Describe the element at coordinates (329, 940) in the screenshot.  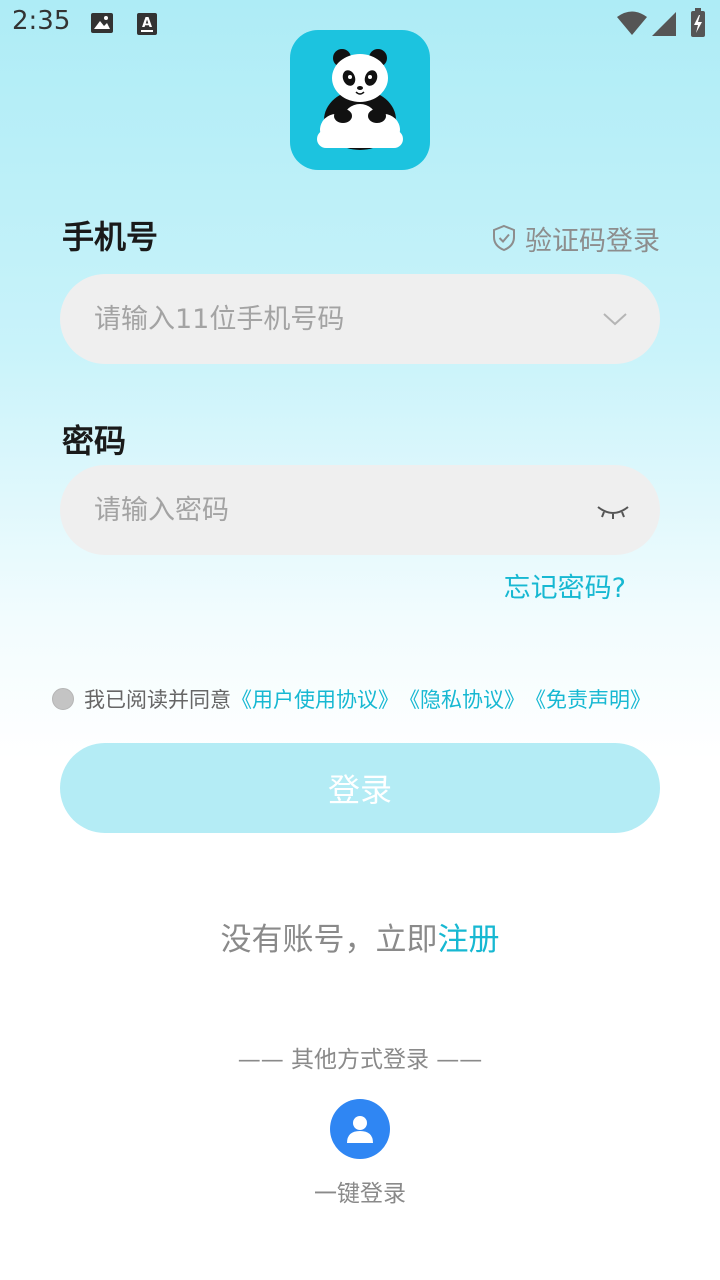
I see `register-text: 没有账号，立即` at that location.